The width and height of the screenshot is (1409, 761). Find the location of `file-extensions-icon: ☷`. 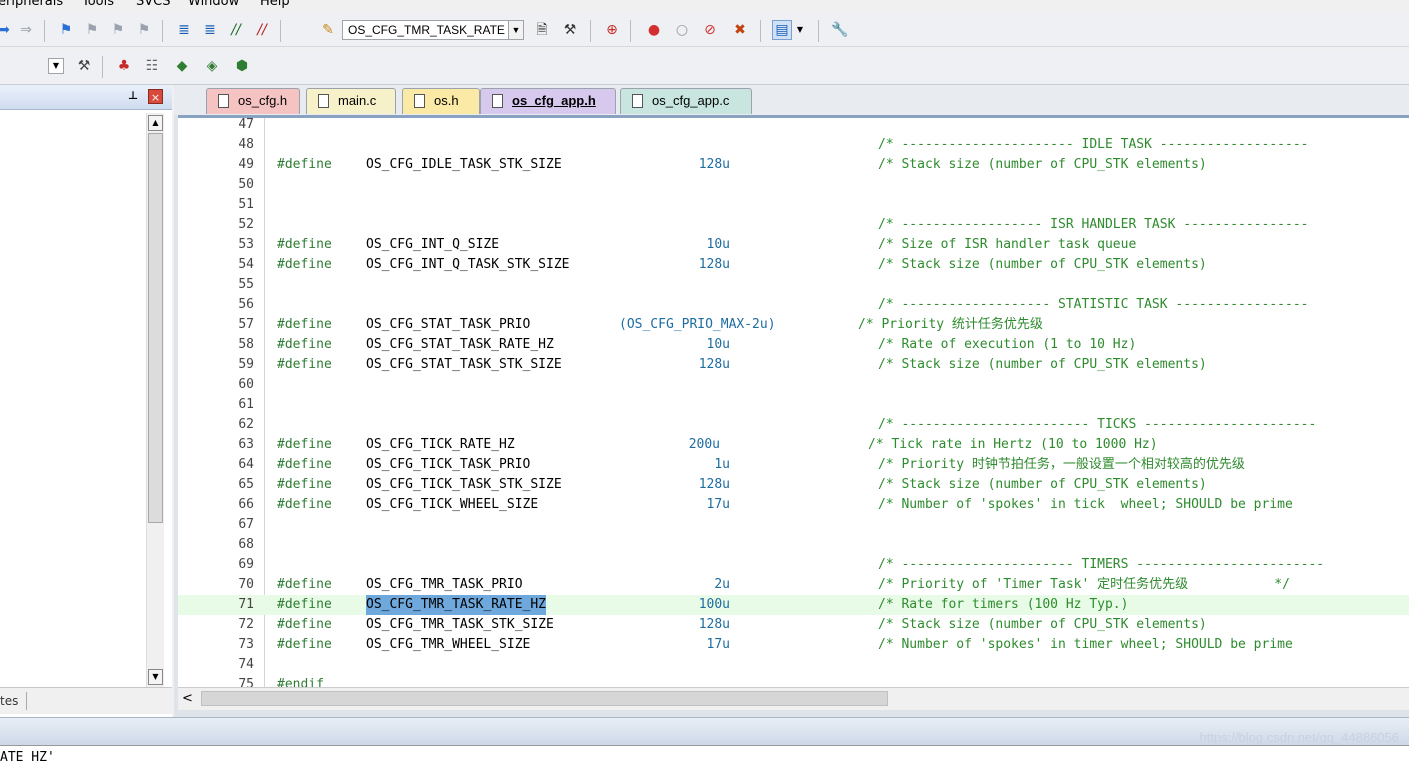

file-extensions-icon: ☷ is located at coordinates (152, 66).